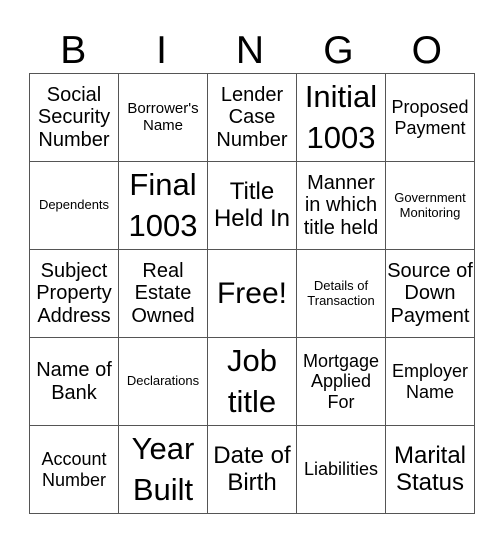  What do you see at coordinates (341, 117) in the screenshot?
I see `bingo-cell: Initial 1003` at bounding box center [341, 117].